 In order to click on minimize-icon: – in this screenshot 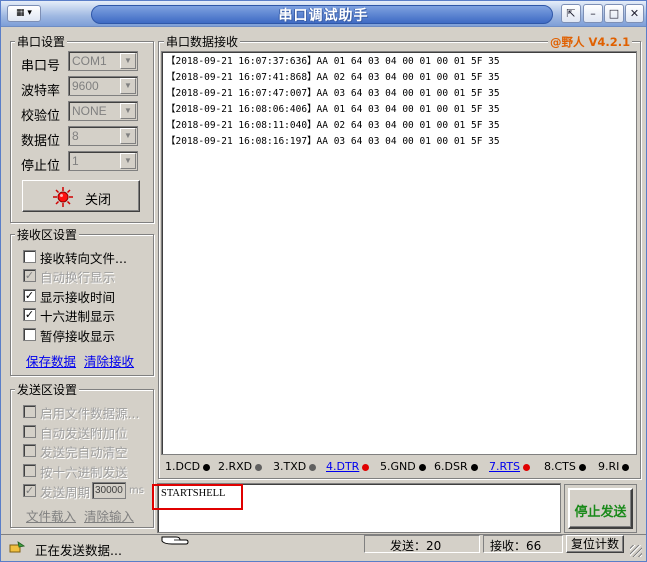, I will do `click(593, 13)`.